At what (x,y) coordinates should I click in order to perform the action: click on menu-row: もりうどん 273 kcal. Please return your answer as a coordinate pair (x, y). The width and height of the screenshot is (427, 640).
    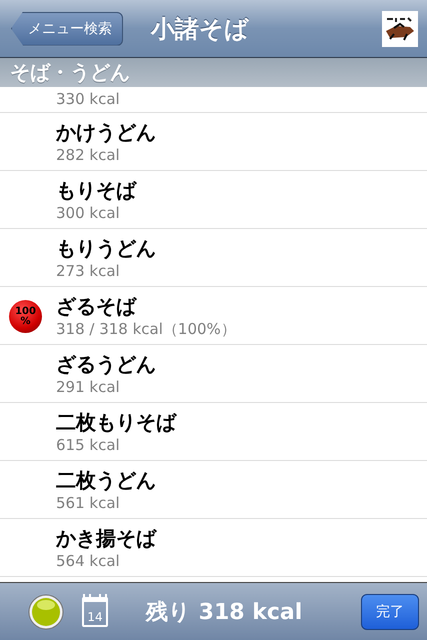
    Looking at the image, I should click on (213, 258).